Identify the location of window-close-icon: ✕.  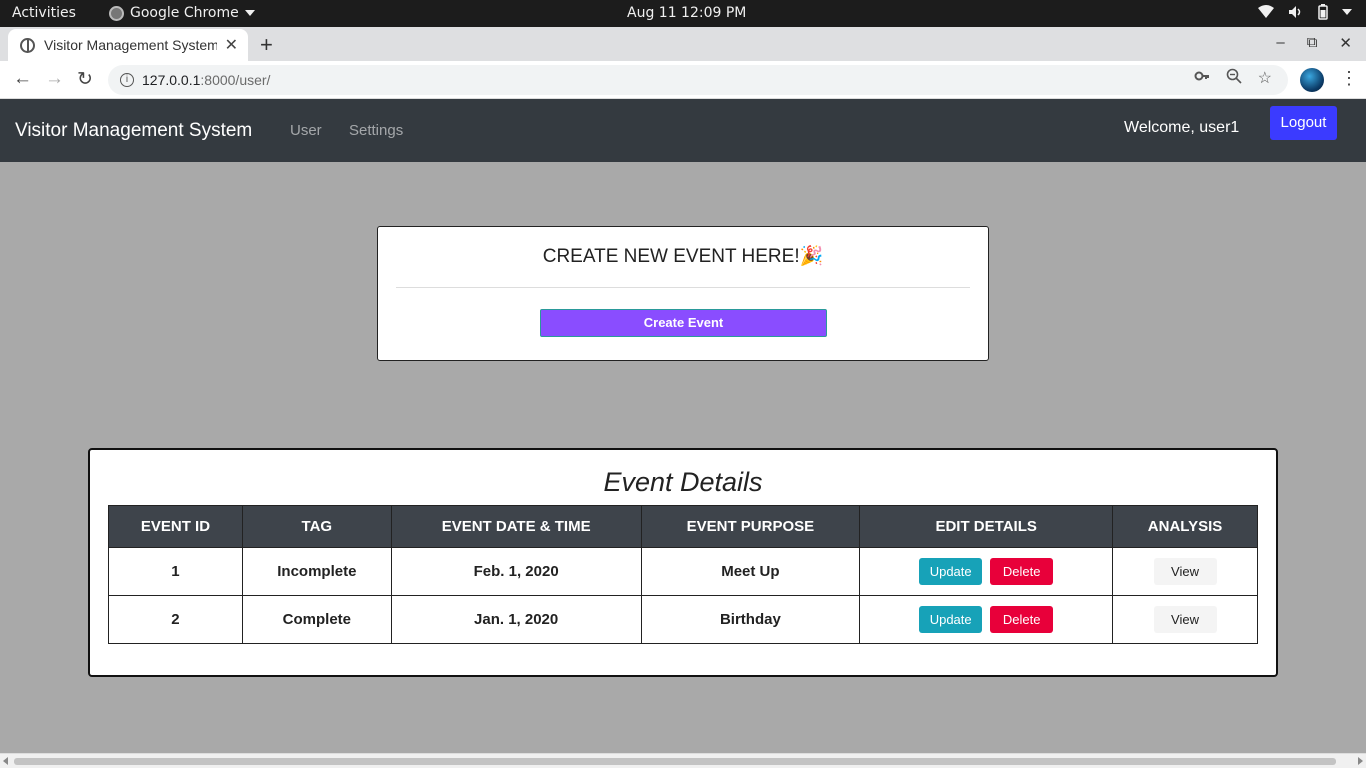
(1345, 43).